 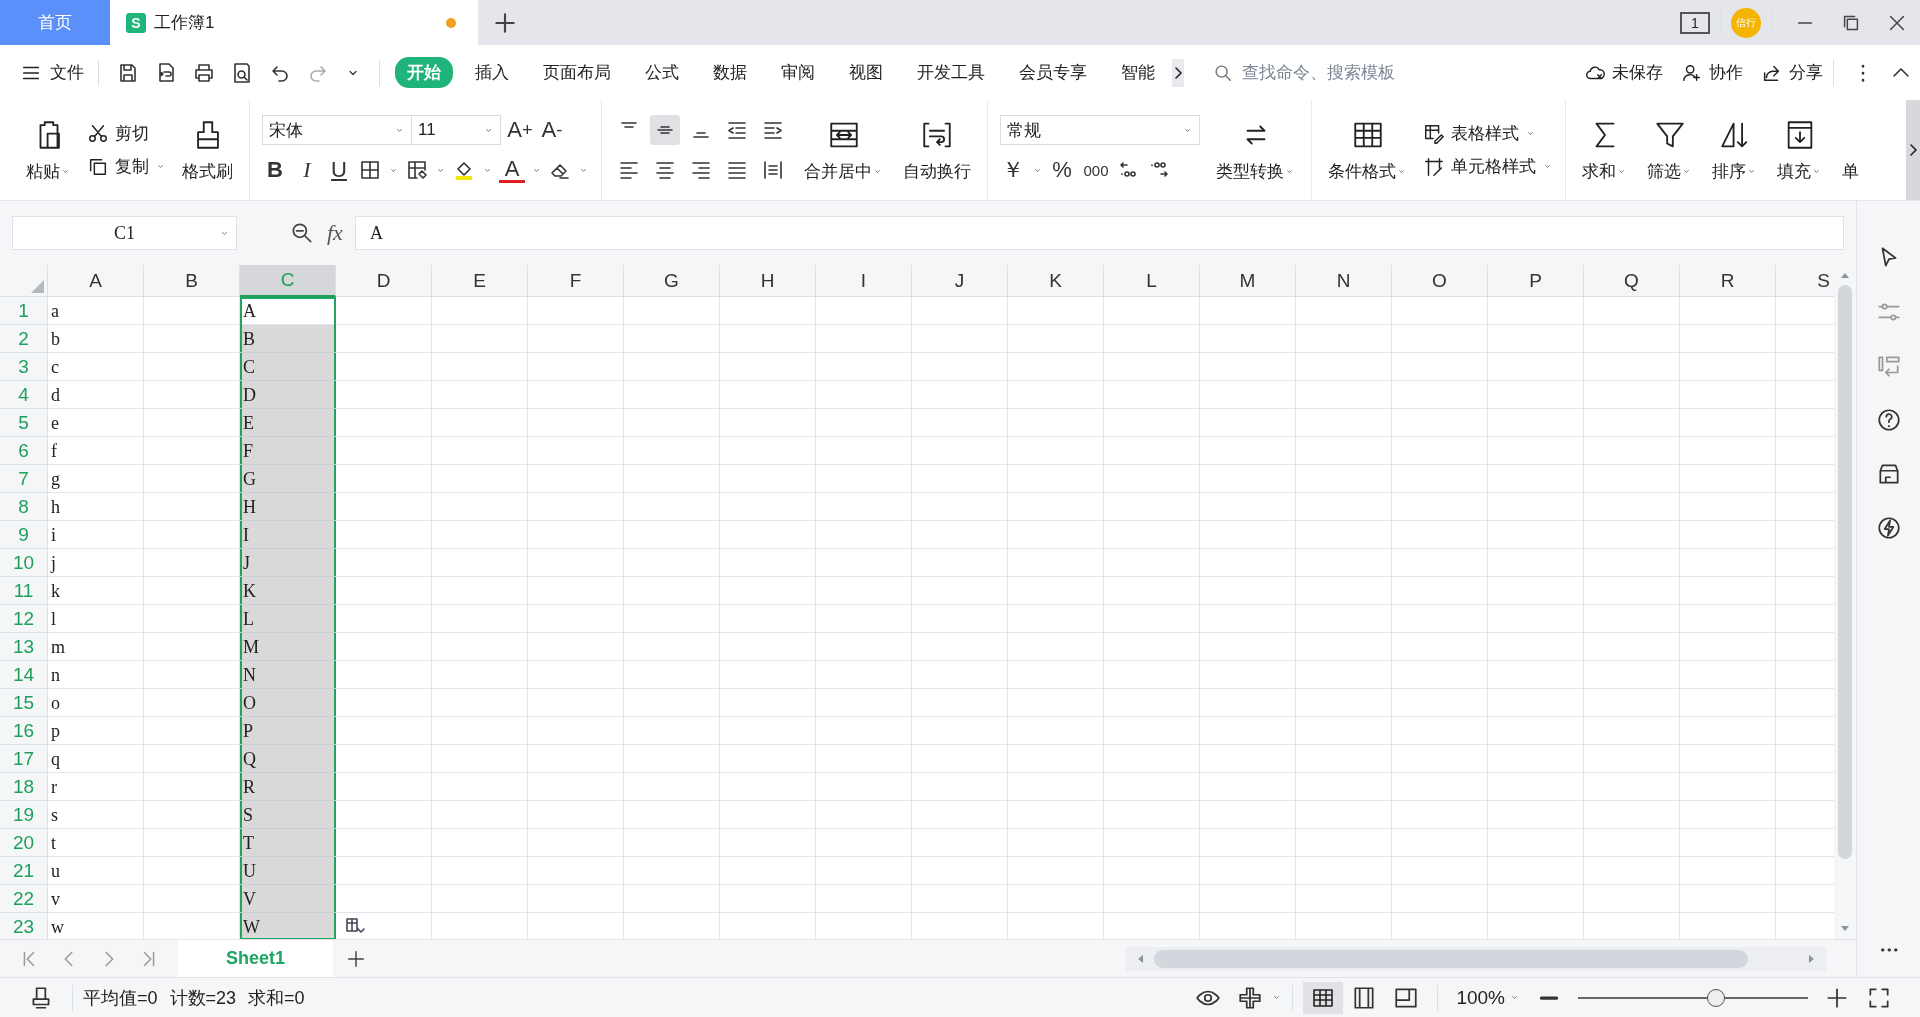 What do you see at coordinates (1888, 528) in the screenshot?
I see `lightning-icon` at bounding box center [1888, 528].